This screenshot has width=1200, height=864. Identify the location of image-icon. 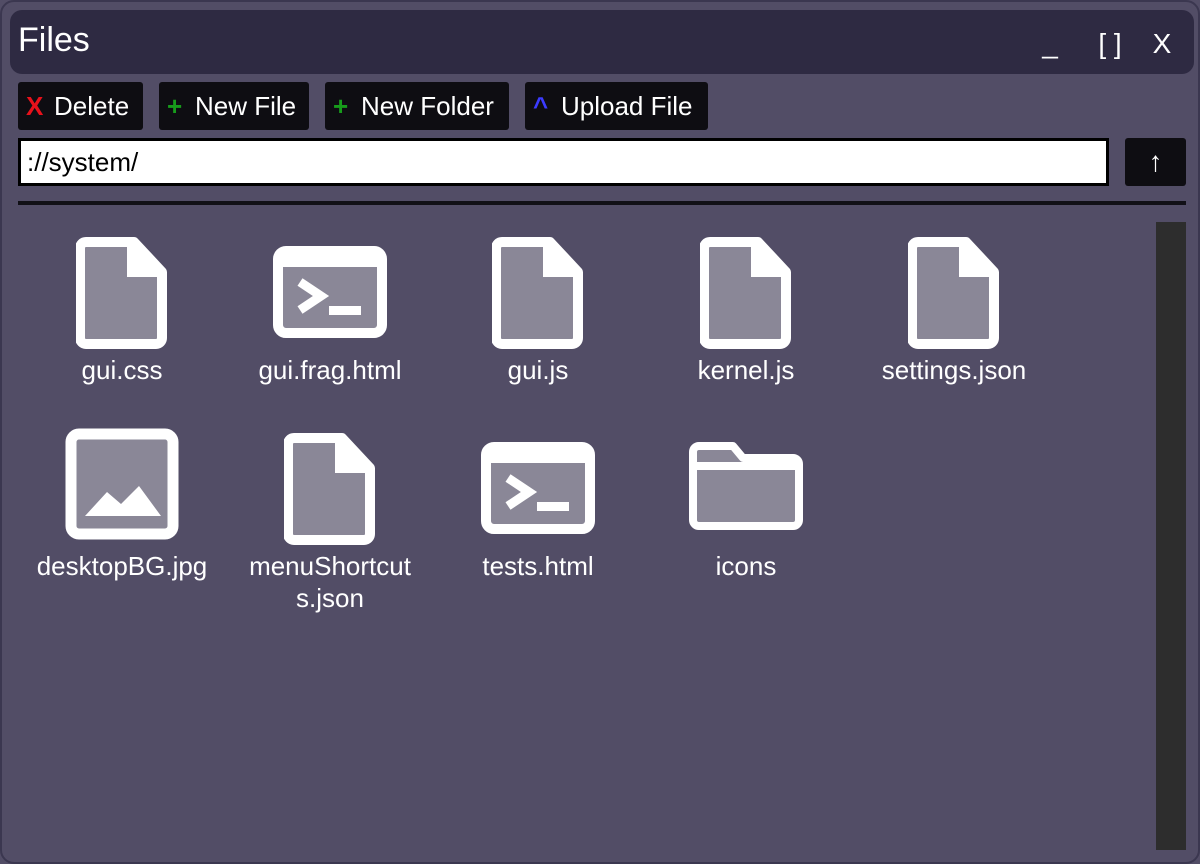
(122, 482).